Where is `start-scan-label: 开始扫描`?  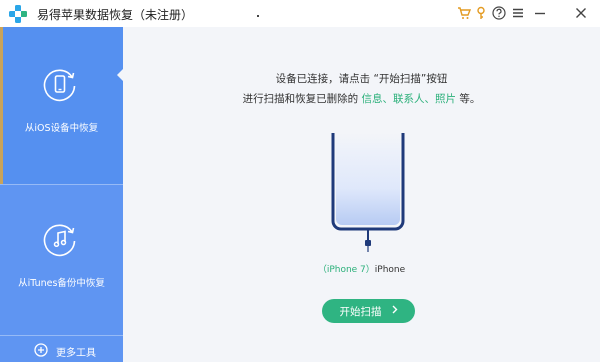
start-scan-label: 开始扫描 is located at coordinates (360, 311).